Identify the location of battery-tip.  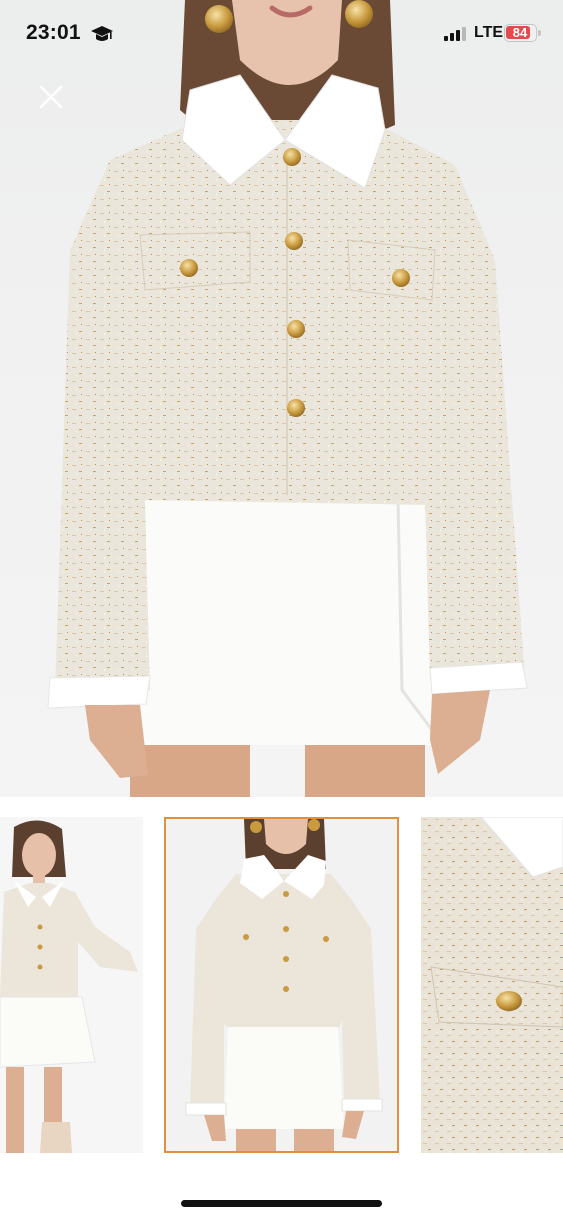
(539, 33).